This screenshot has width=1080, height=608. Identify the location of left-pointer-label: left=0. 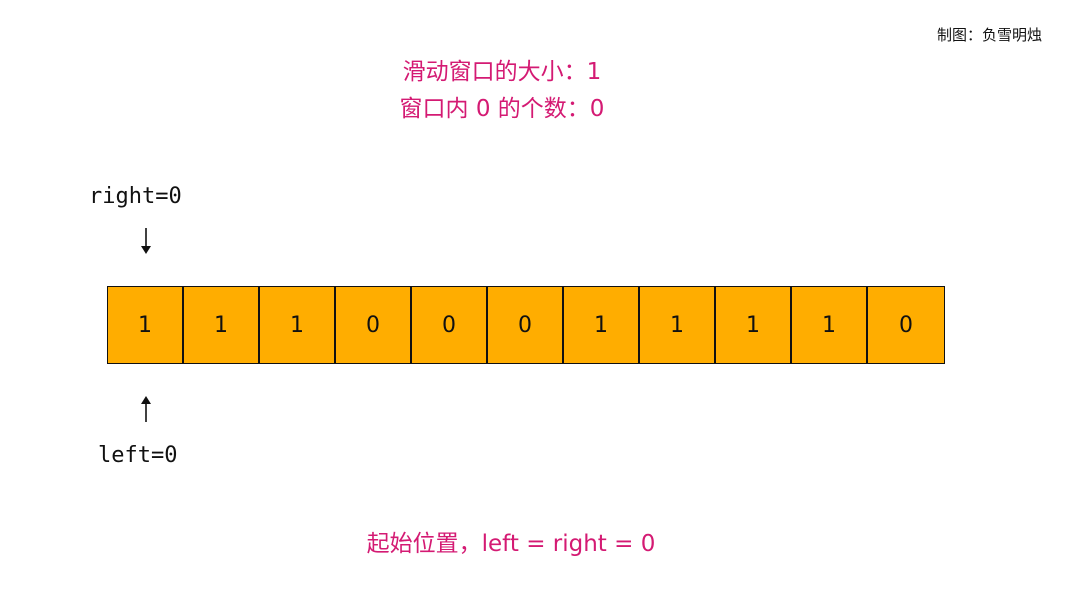
(138, 455).